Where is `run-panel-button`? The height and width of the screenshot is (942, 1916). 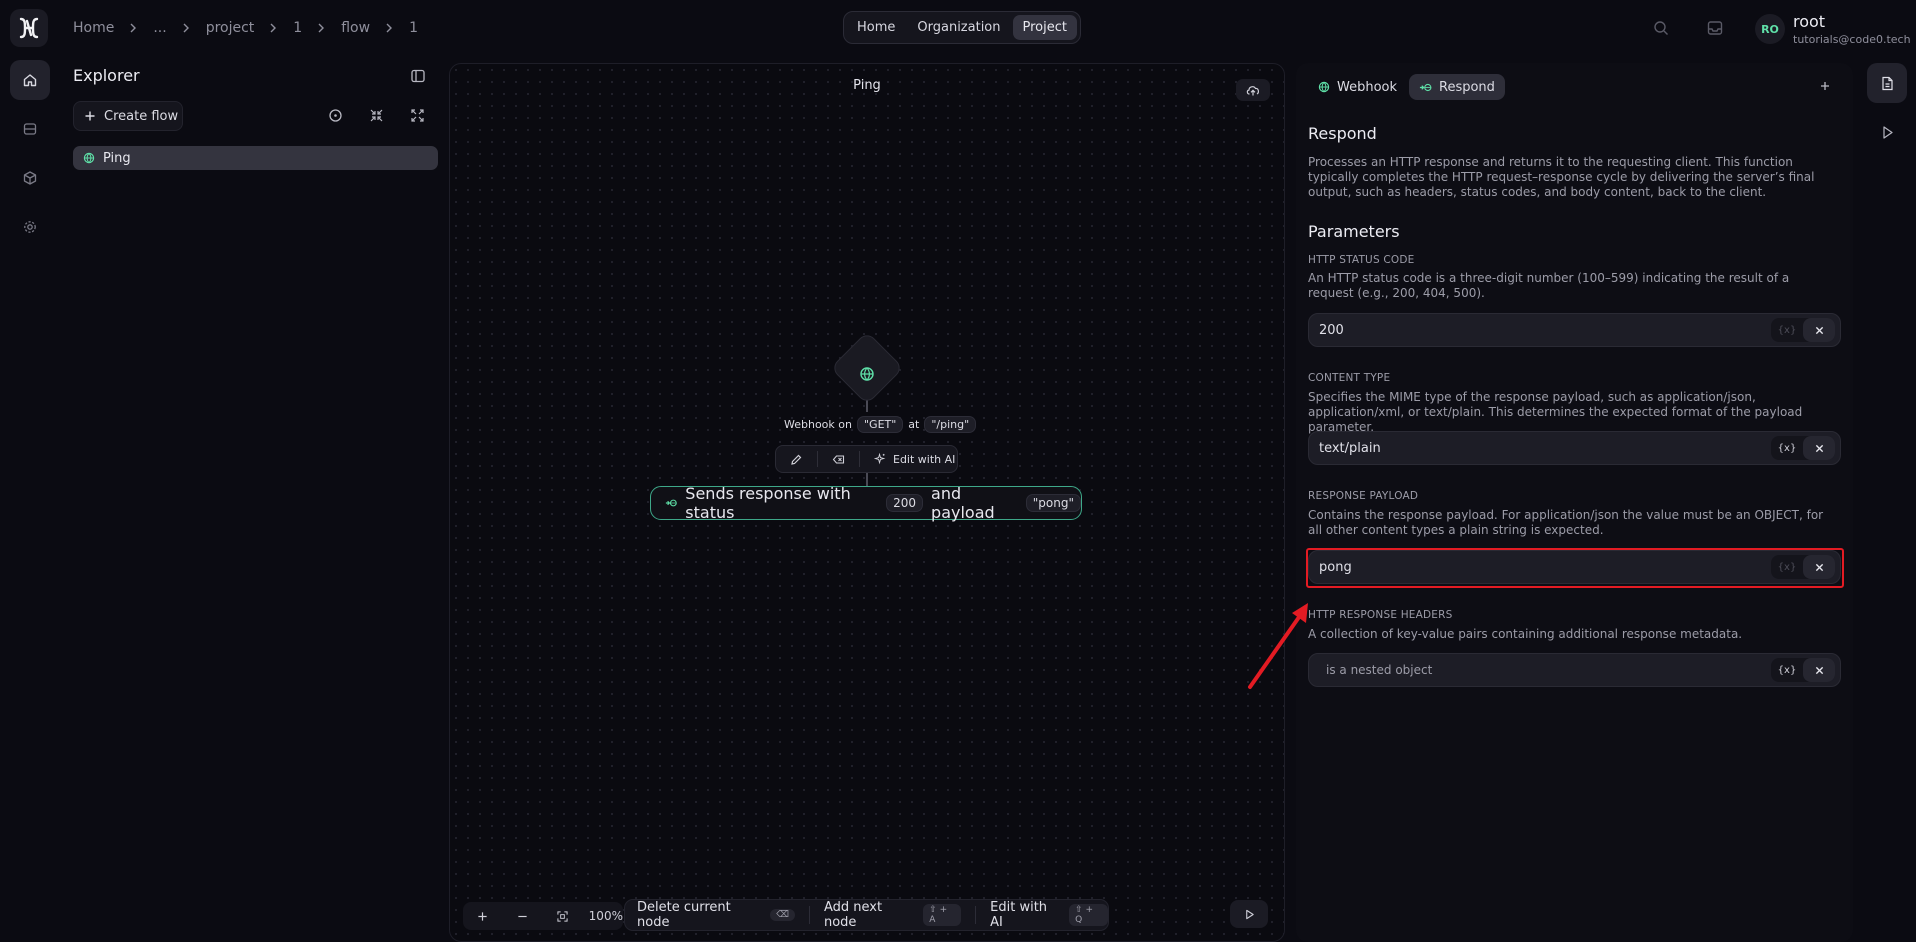
run-panel-button is located at coordinates (1887, 132).